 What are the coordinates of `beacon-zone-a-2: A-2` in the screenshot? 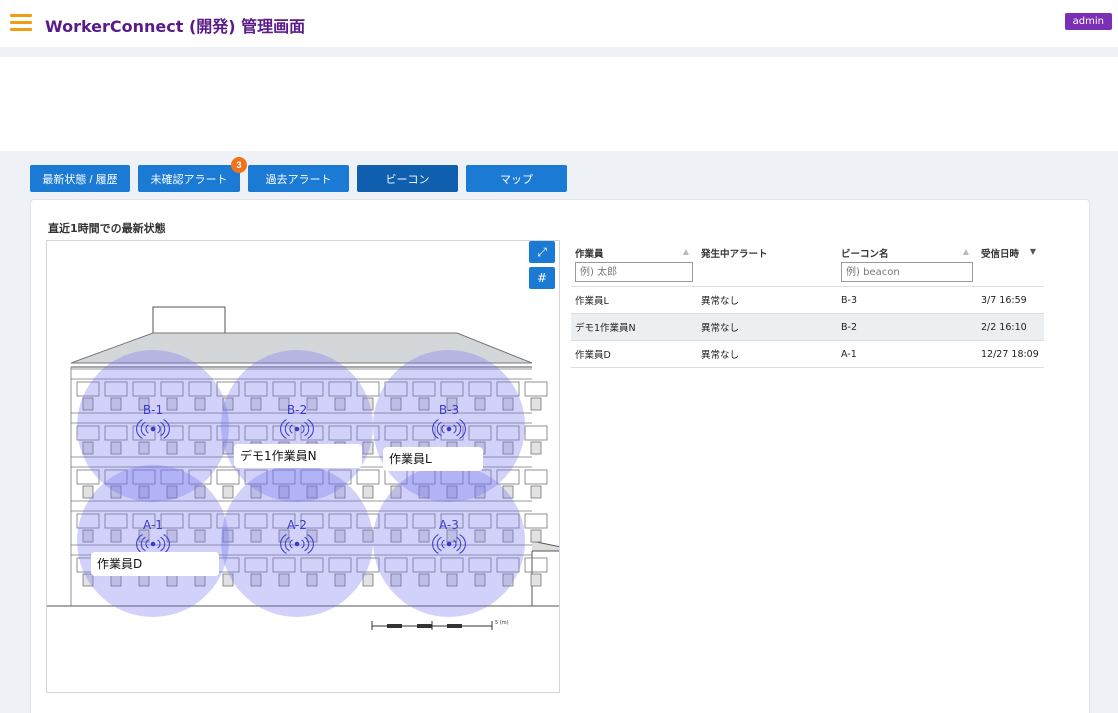 It's located at (297, 541).